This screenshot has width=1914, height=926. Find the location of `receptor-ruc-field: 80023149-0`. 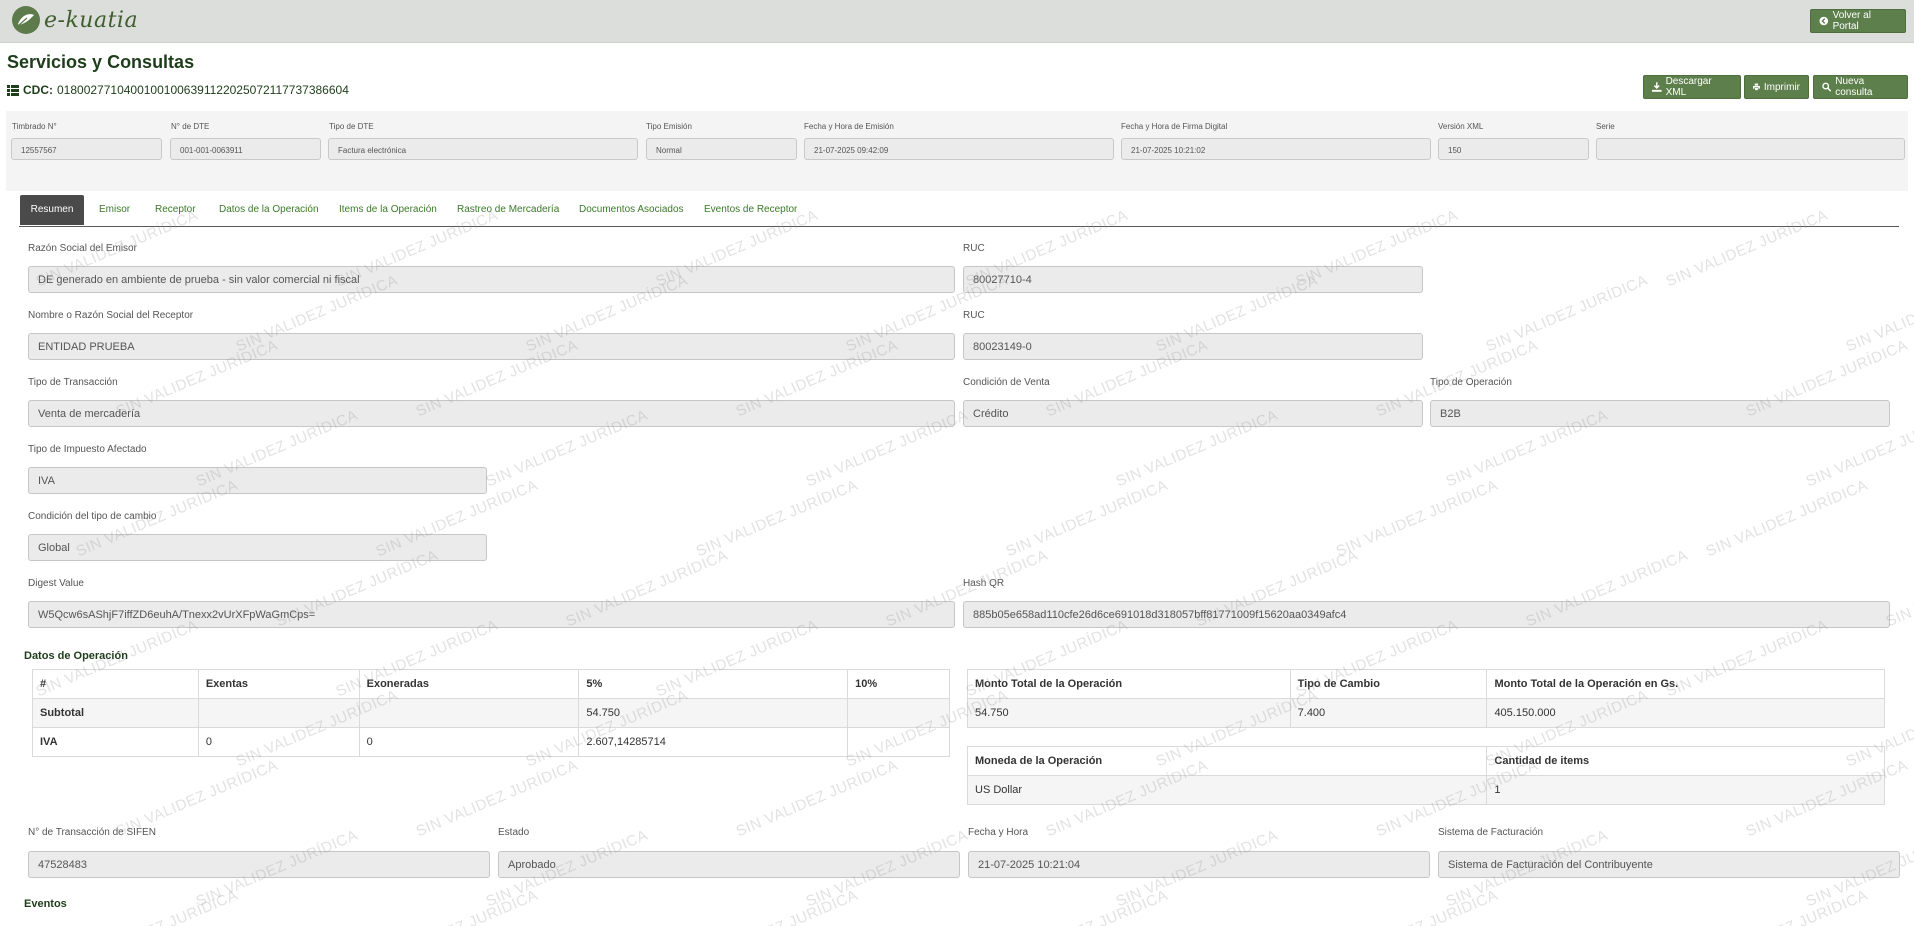

receptor-ruc-field: 80023149-0 is located at coordinates (1193, 346).